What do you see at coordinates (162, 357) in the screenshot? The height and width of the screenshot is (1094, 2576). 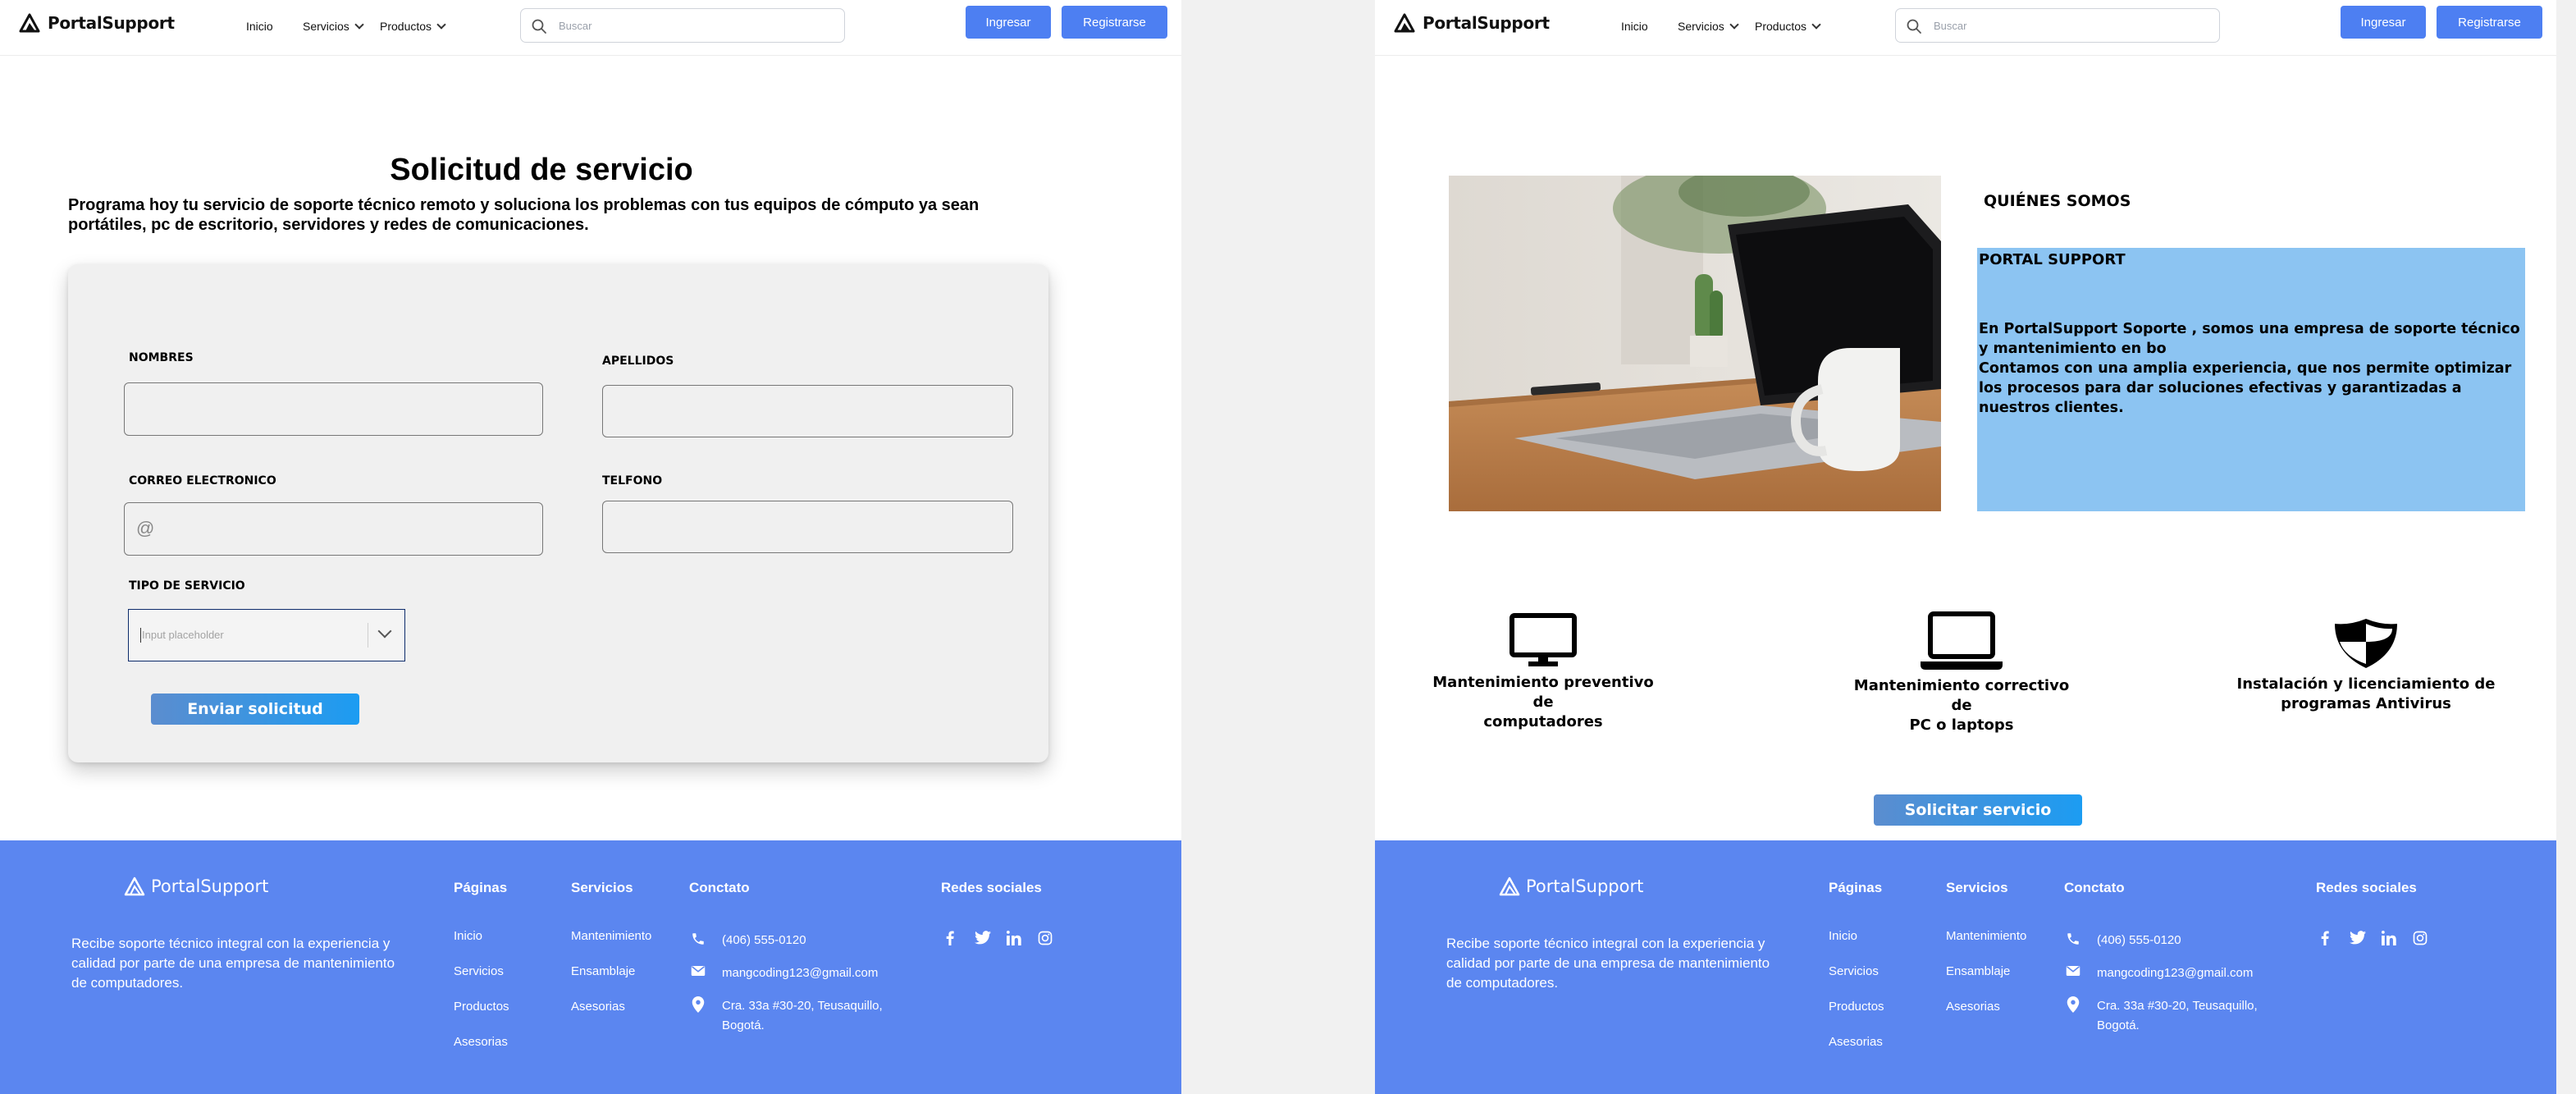 I see `first-name-label: NOMBRES` at bounding box center [162, 357].